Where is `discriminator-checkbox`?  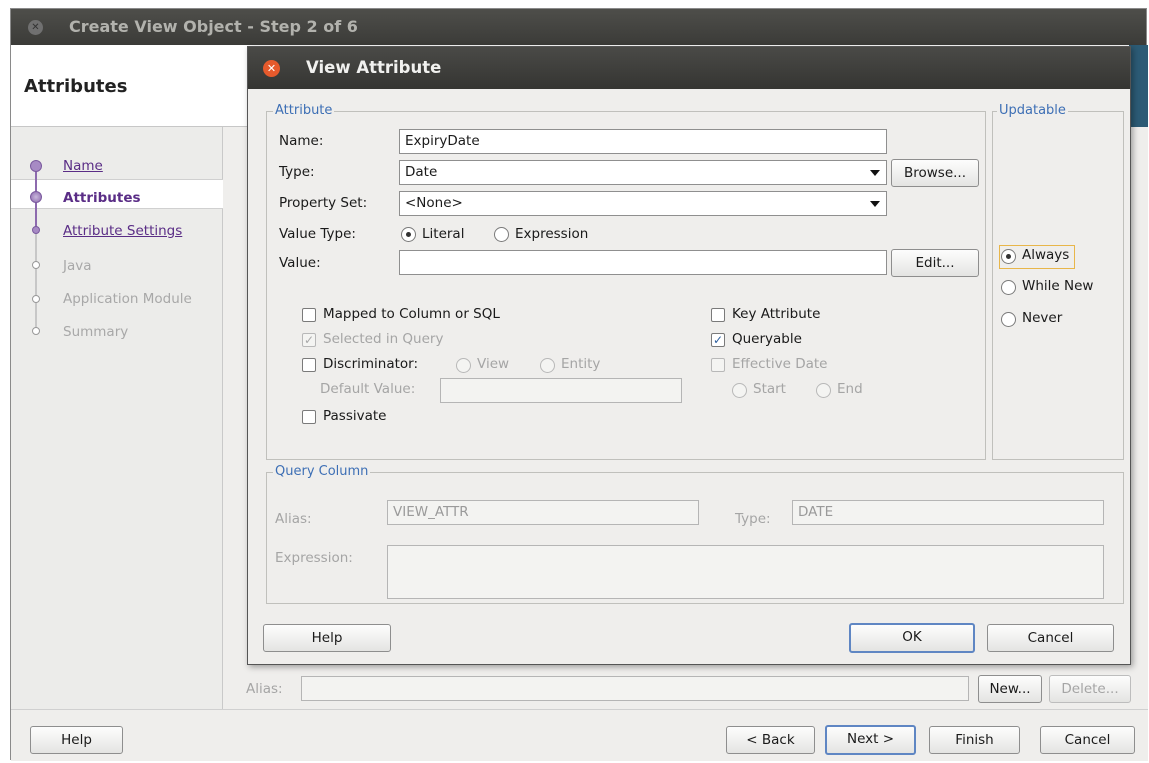 discriminator-checkbox is located at coordinates (309, 365).